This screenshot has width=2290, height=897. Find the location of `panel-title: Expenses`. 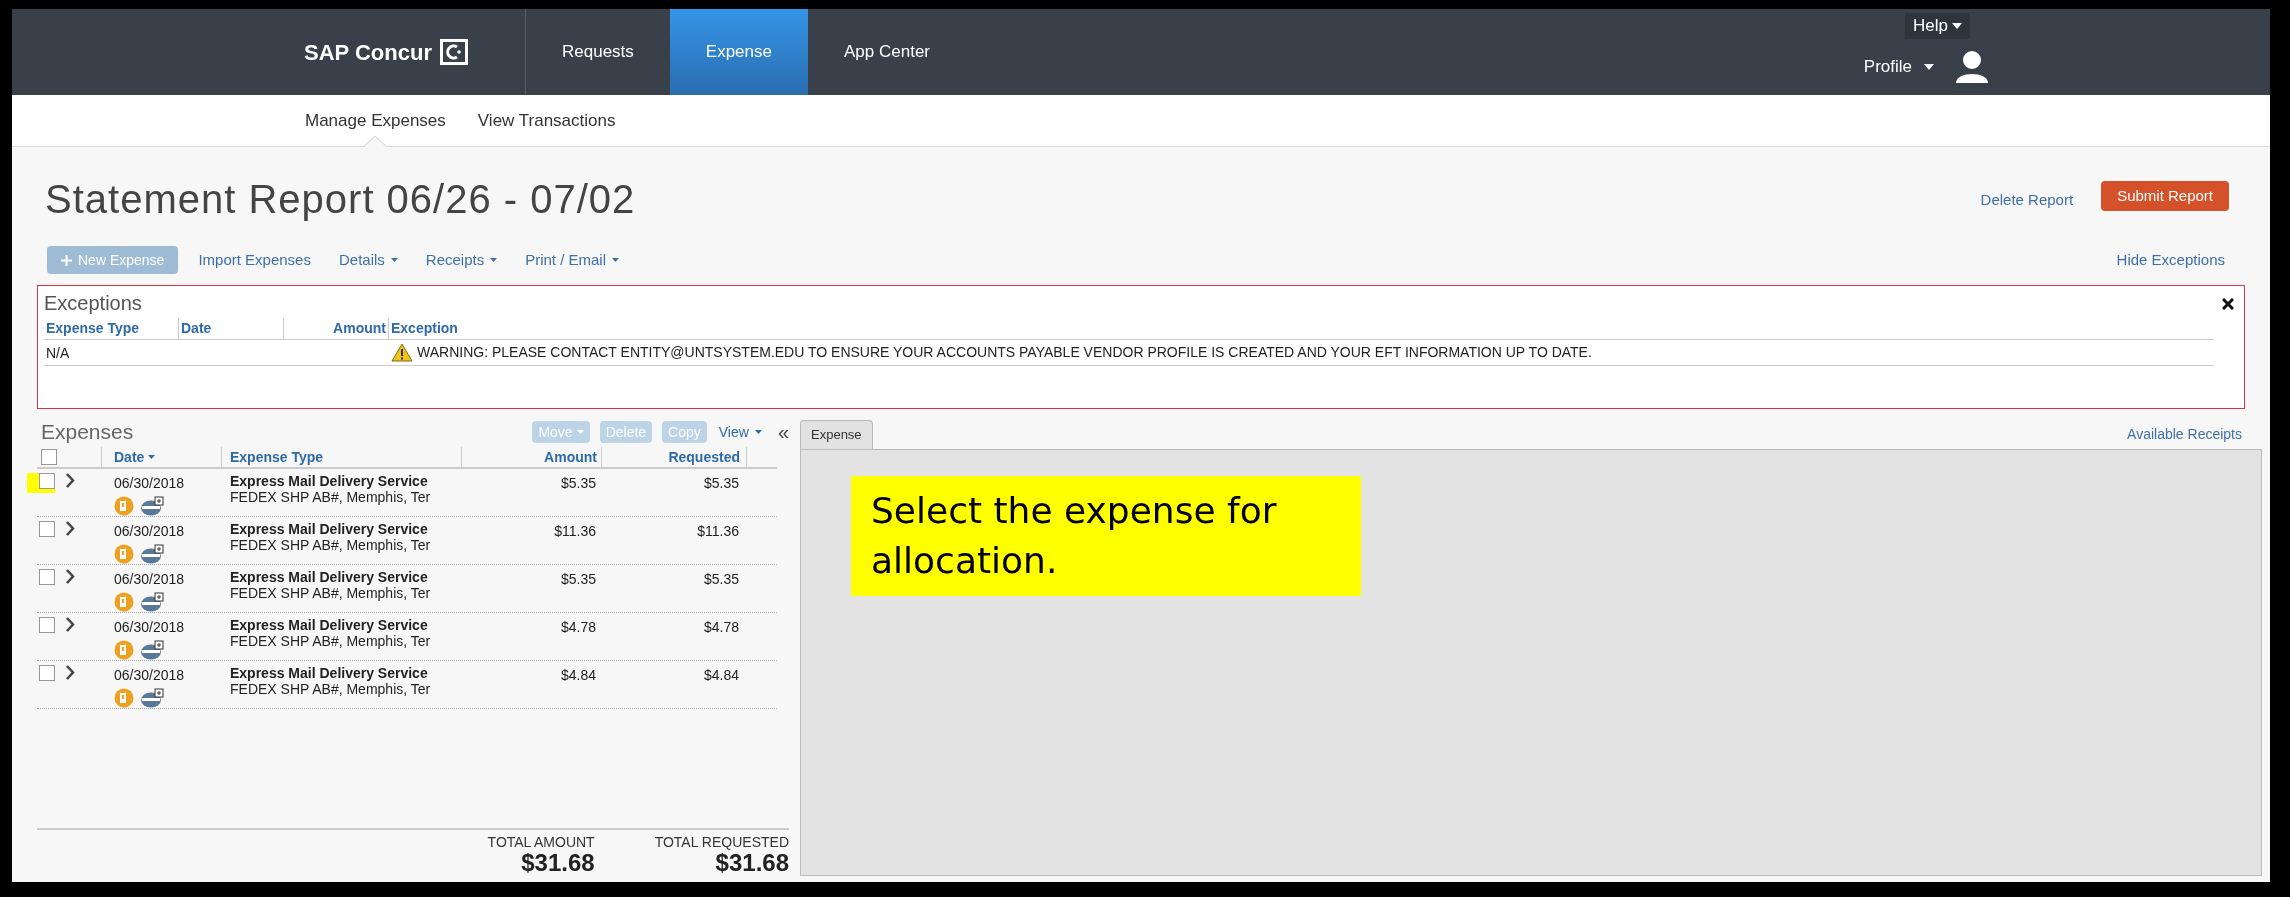

panel-title: Expenses is located at coordinates (87, 432).